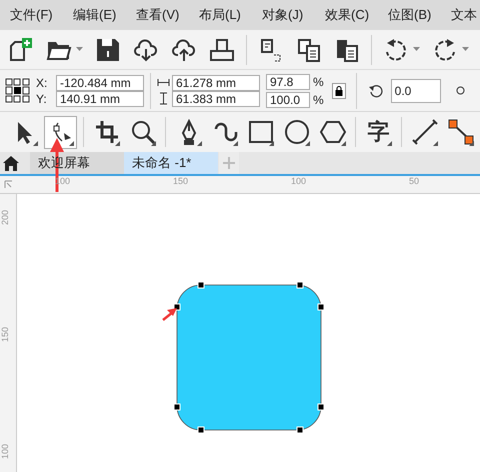 Image resolution: width=480 pixels, height=472 pixels. Describe the element at coordinates (108, 49) in the screenshot. I see `save-icon` at that location.